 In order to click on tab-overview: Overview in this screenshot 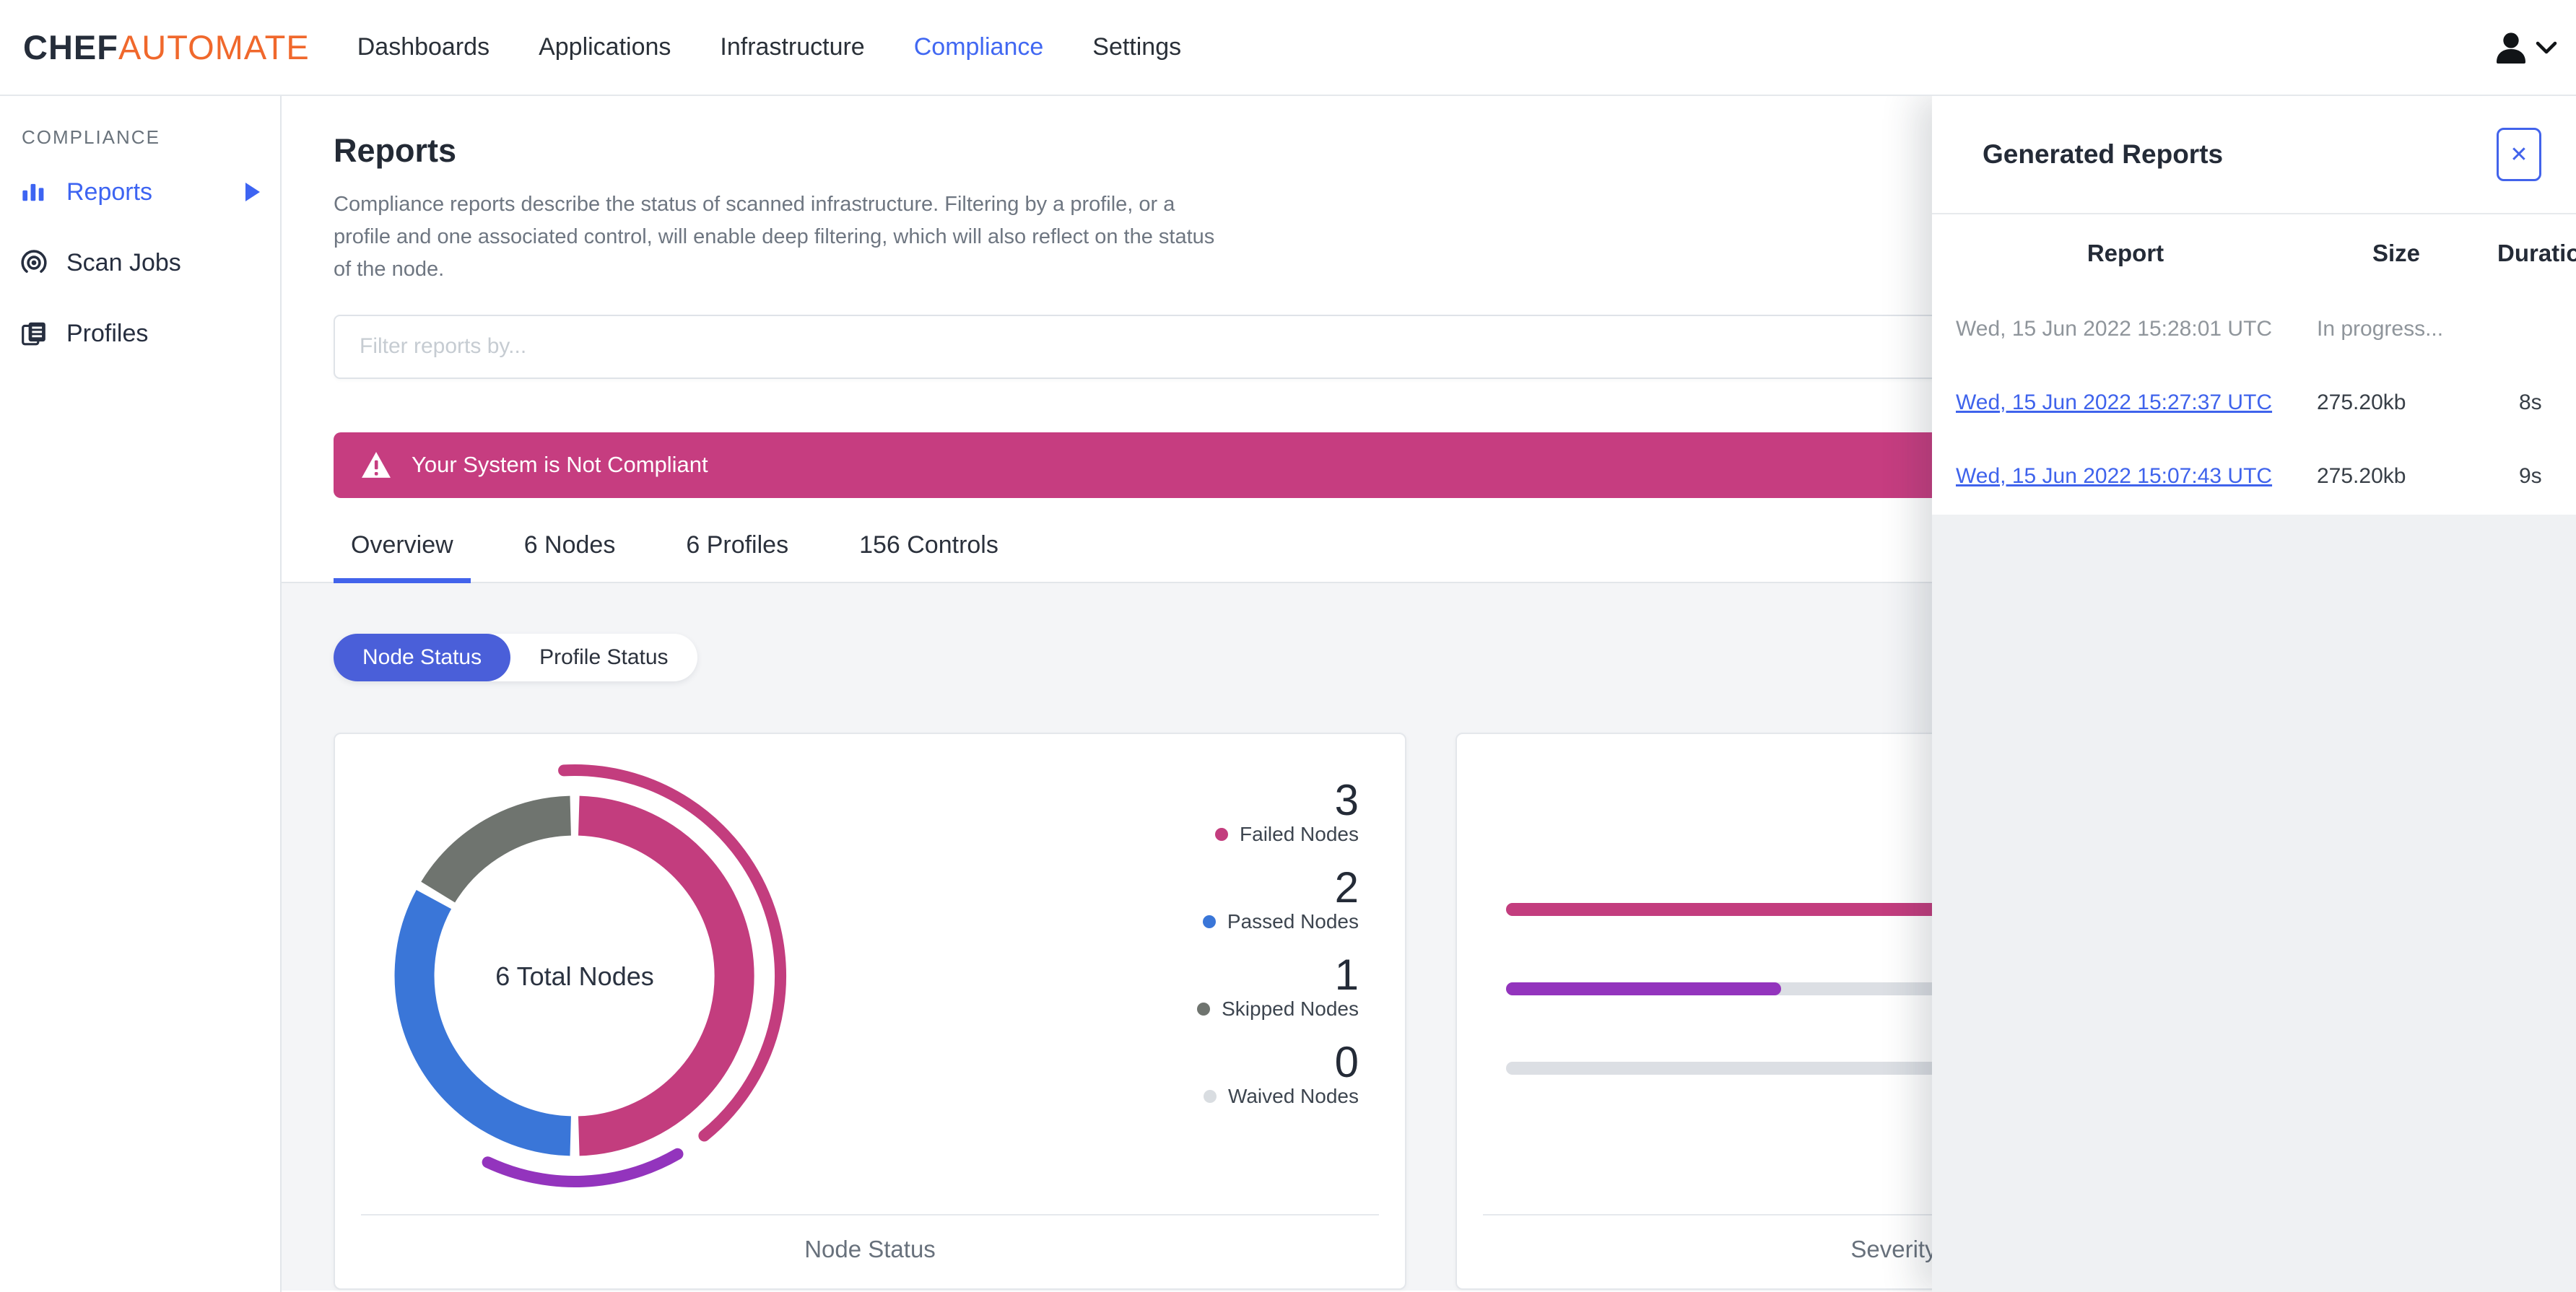, I will do `click(402, 557)`.